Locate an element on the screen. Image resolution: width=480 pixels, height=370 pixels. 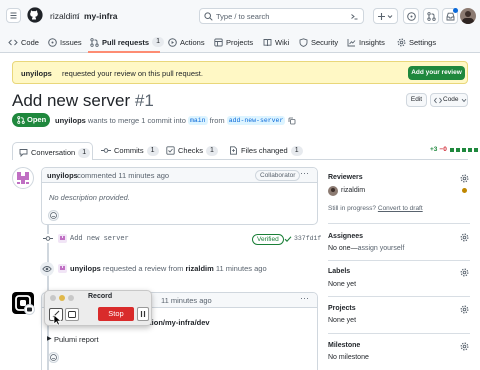
collaborator-badge: Collaborator is located at coordinates (278, 175).